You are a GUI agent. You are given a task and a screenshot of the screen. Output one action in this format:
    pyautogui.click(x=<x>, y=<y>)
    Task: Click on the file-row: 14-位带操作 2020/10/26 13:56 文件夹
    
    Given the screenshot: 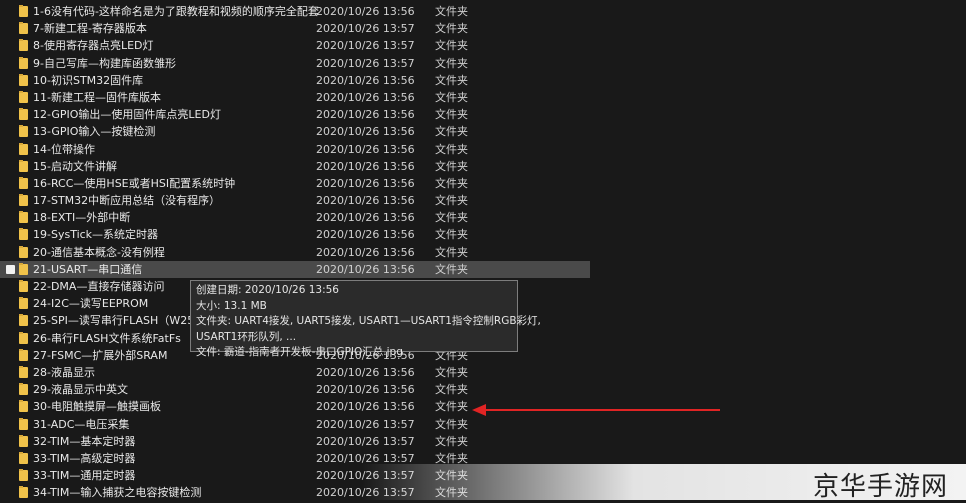 What is the action you would take?
    pyautogui.click(x=483, y=149)
    